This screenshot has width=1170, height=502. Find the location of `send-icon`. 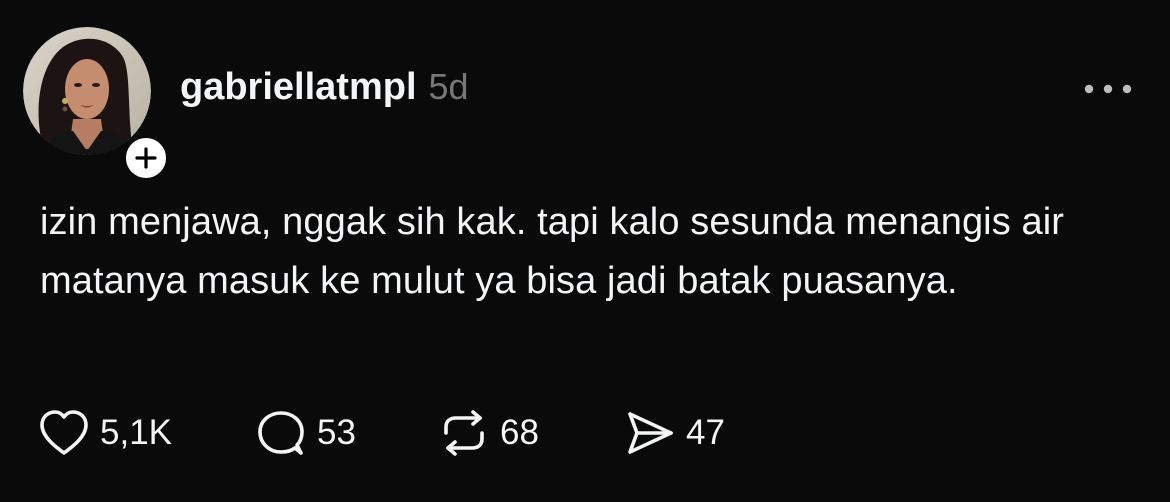

send-icon is located at coordinates (650, 433).